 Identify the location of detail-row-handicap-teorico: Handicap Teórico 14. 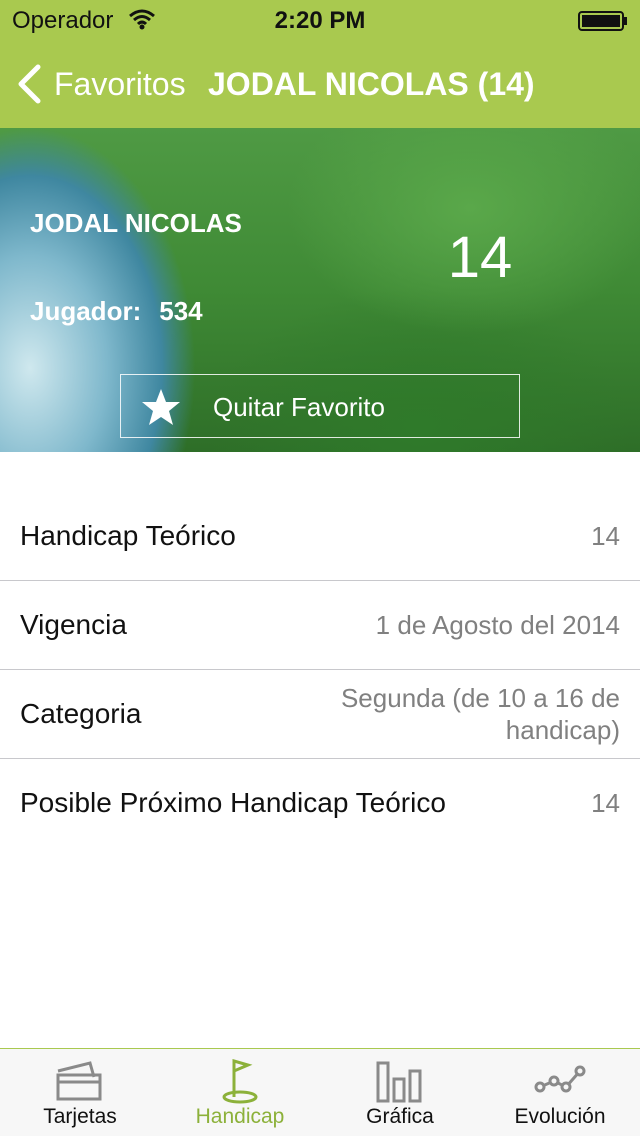
(320, 536).